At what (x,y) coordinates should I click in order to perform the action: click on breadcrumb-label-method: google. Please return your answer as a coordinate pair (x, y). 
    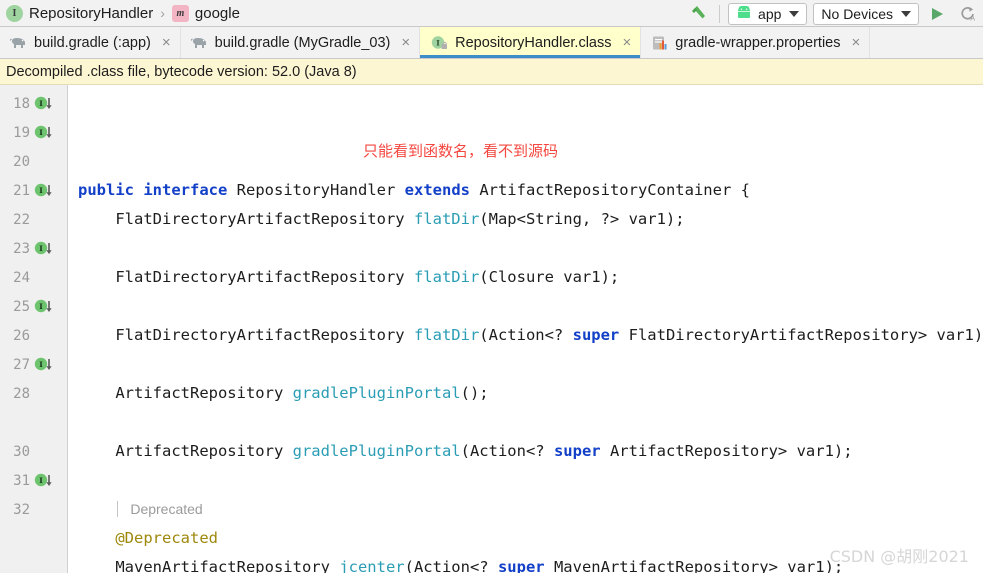
    Looking at the image, I should click on (217, 13).